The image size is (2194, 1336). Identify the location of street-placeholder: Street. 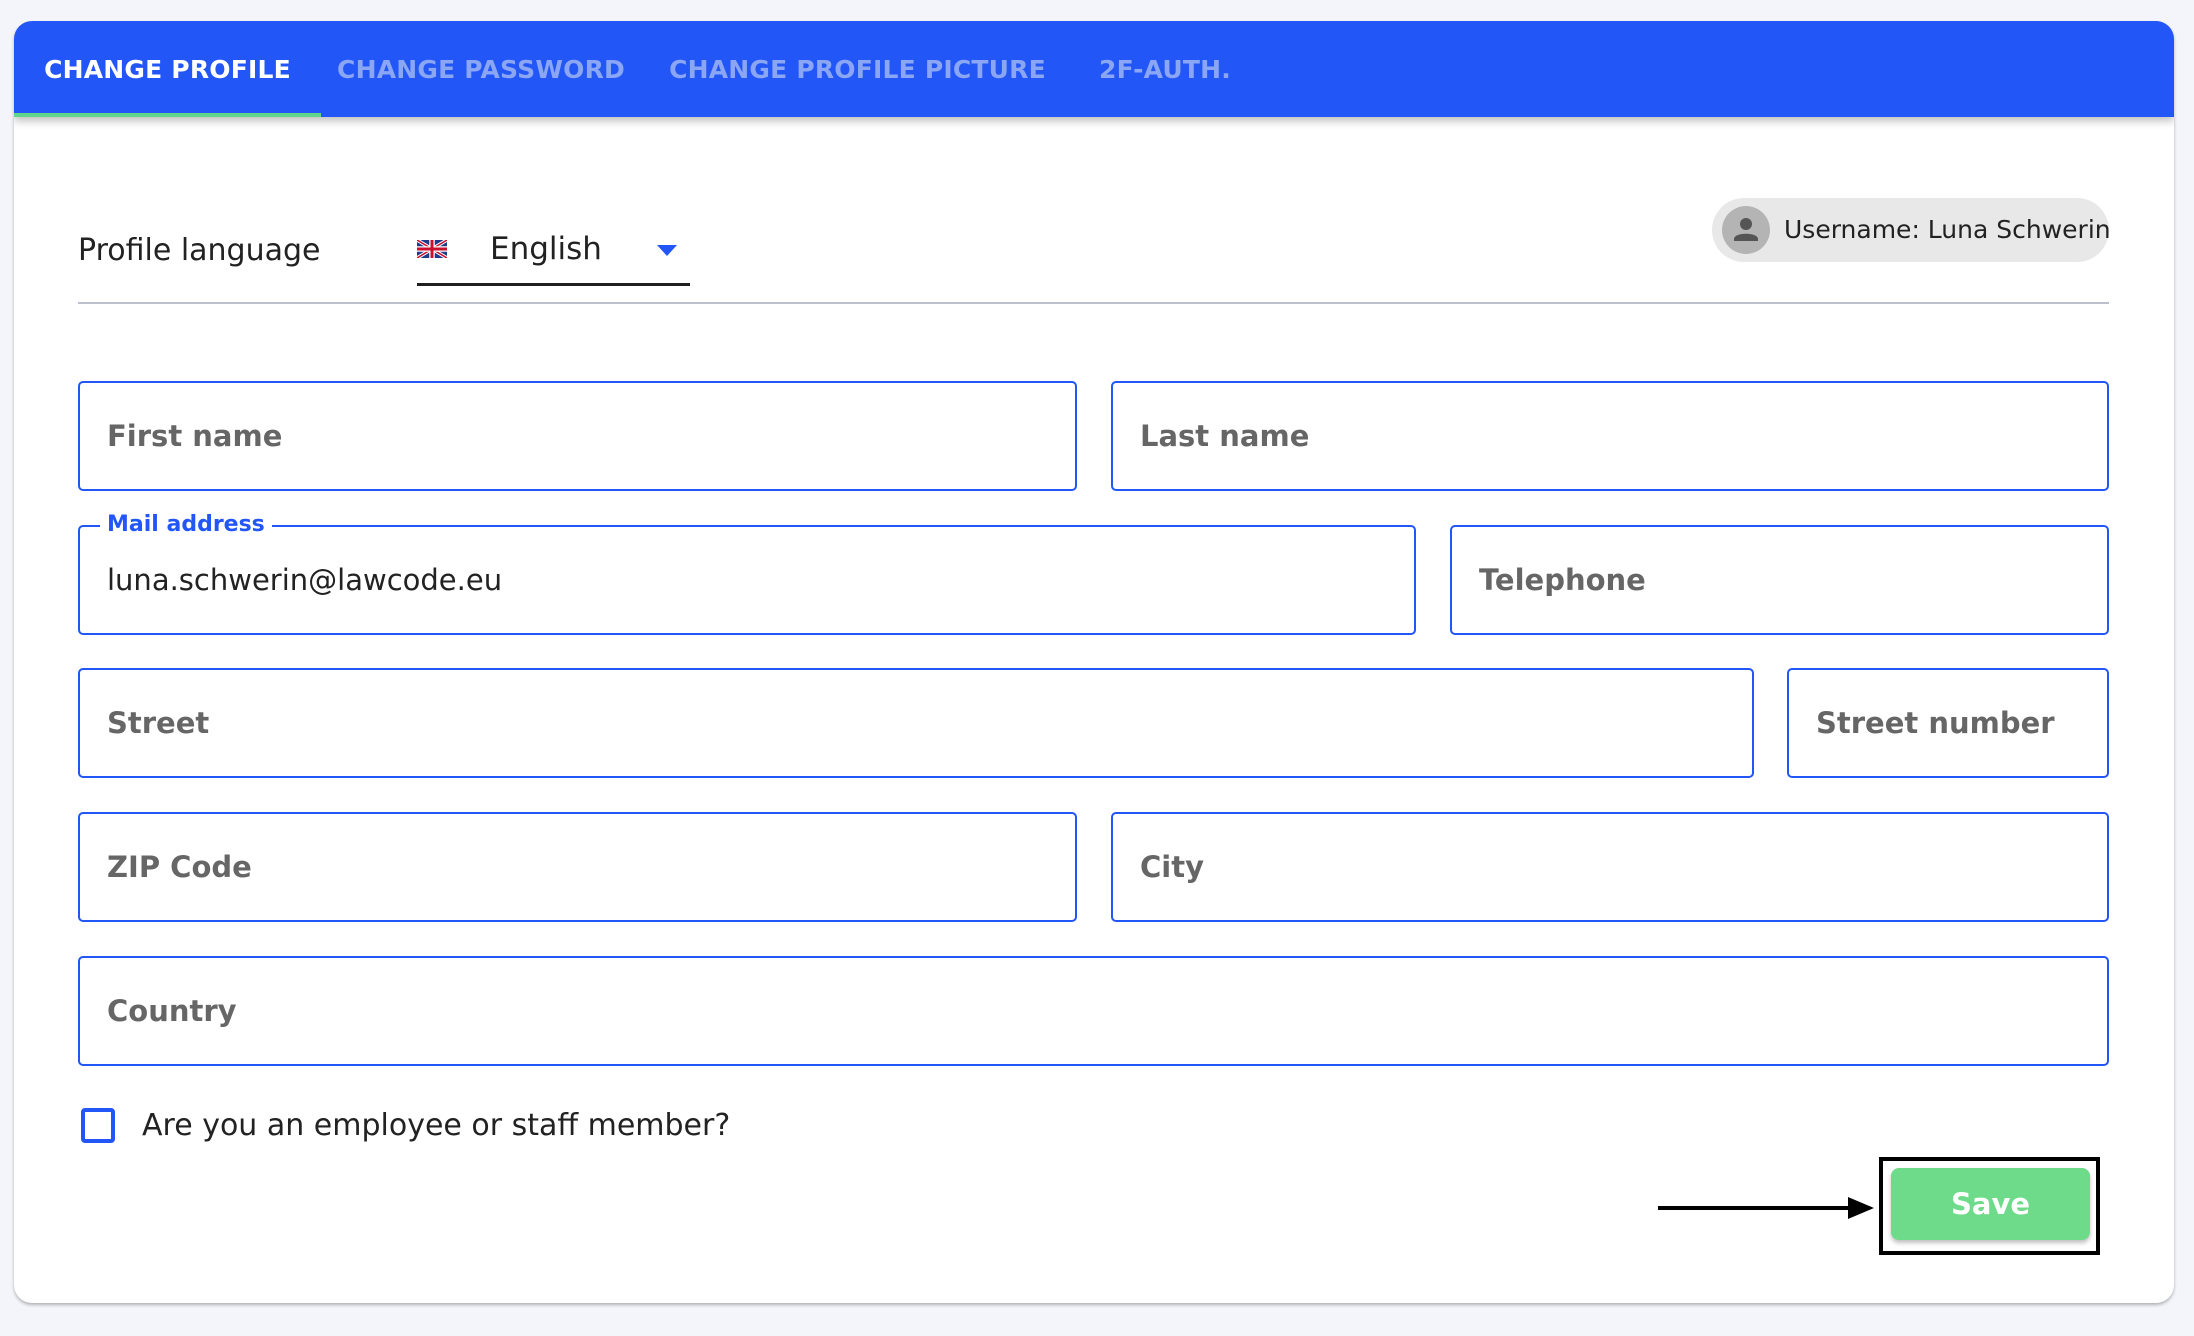
(158, 723).